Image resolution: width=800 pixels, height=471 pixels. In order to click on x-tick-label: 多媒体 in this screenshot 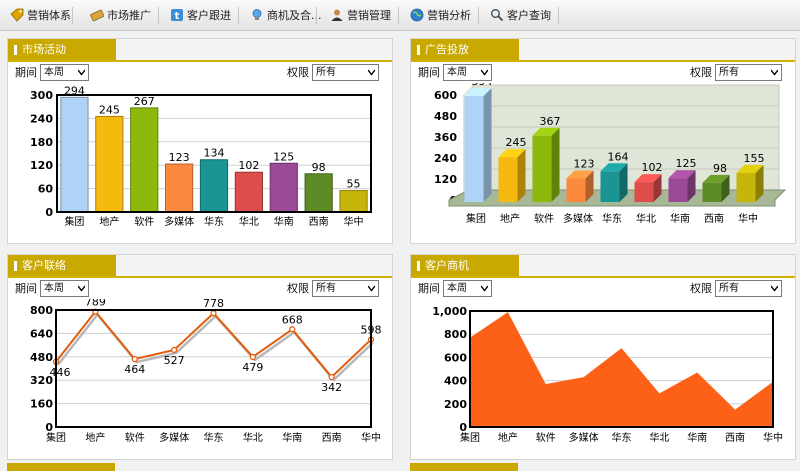, I will do `click(584, 437)`.